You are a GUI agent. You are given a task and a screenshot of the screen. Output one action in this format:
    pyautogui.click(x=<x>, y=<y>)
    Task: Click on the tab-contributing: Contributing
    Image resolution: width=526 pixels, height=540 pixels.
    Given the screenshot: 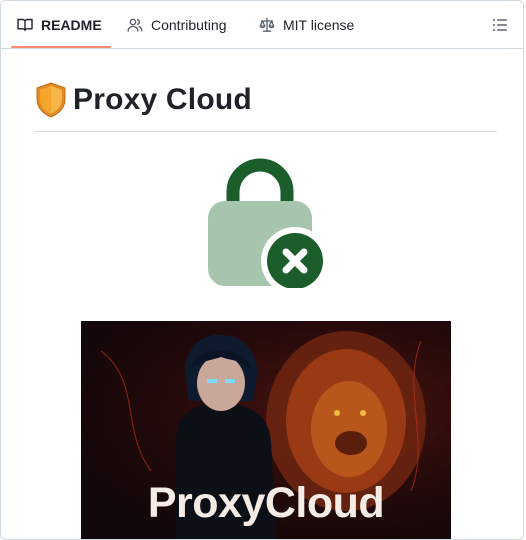 What is the action you would take?
    pyautogui.click(x=177, y=24)
    